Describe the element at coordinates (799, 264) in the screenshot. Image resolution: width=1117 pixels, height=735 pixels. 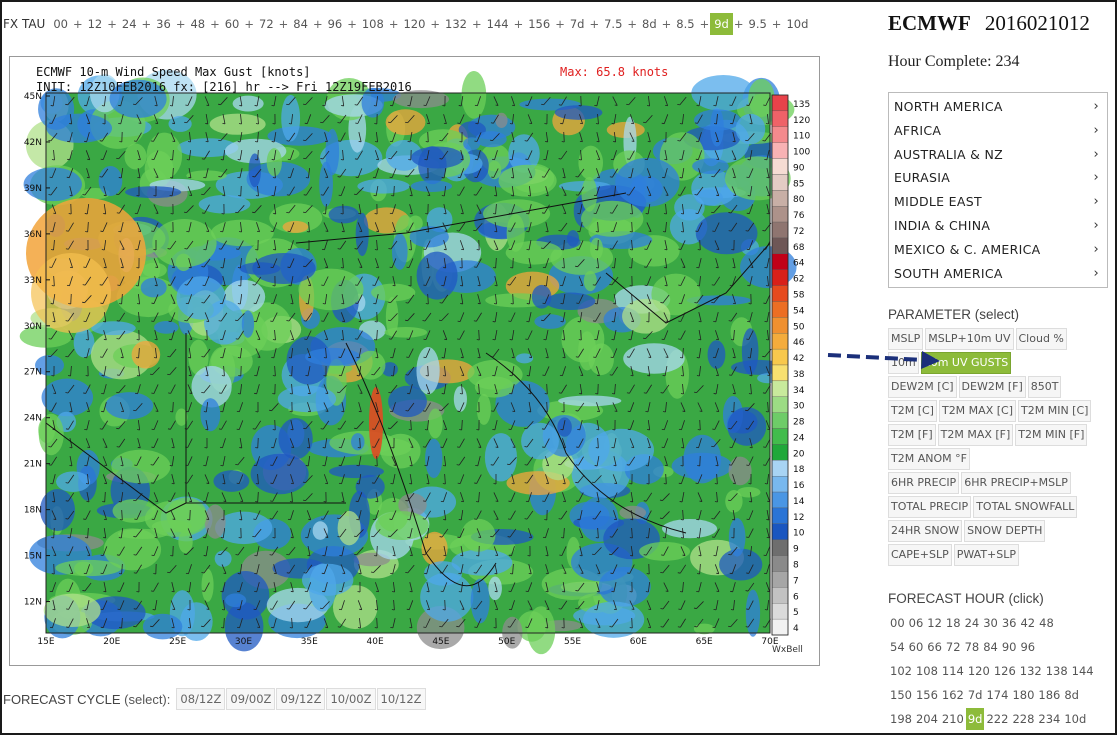
I see `colorbar-label: 64` at that location.